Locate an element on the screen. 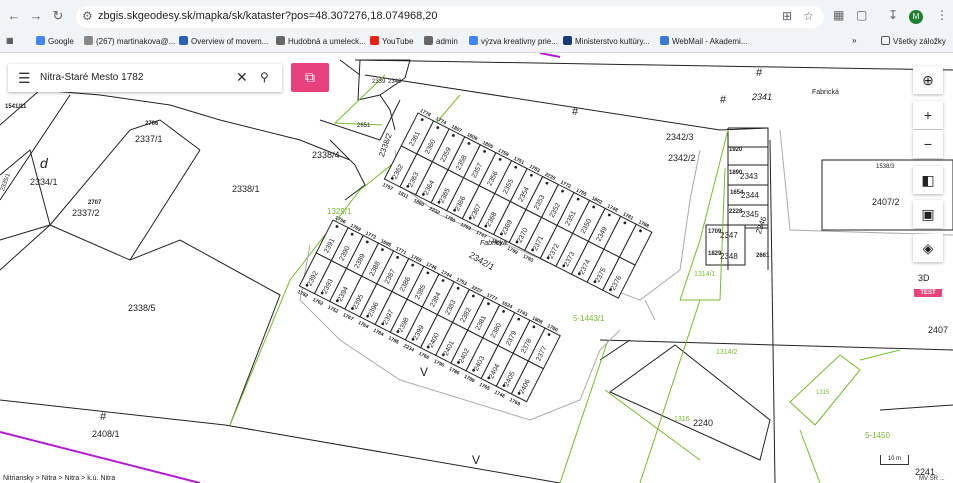  bookmark-youtube: YouTube is located at coordinates (391, 41).